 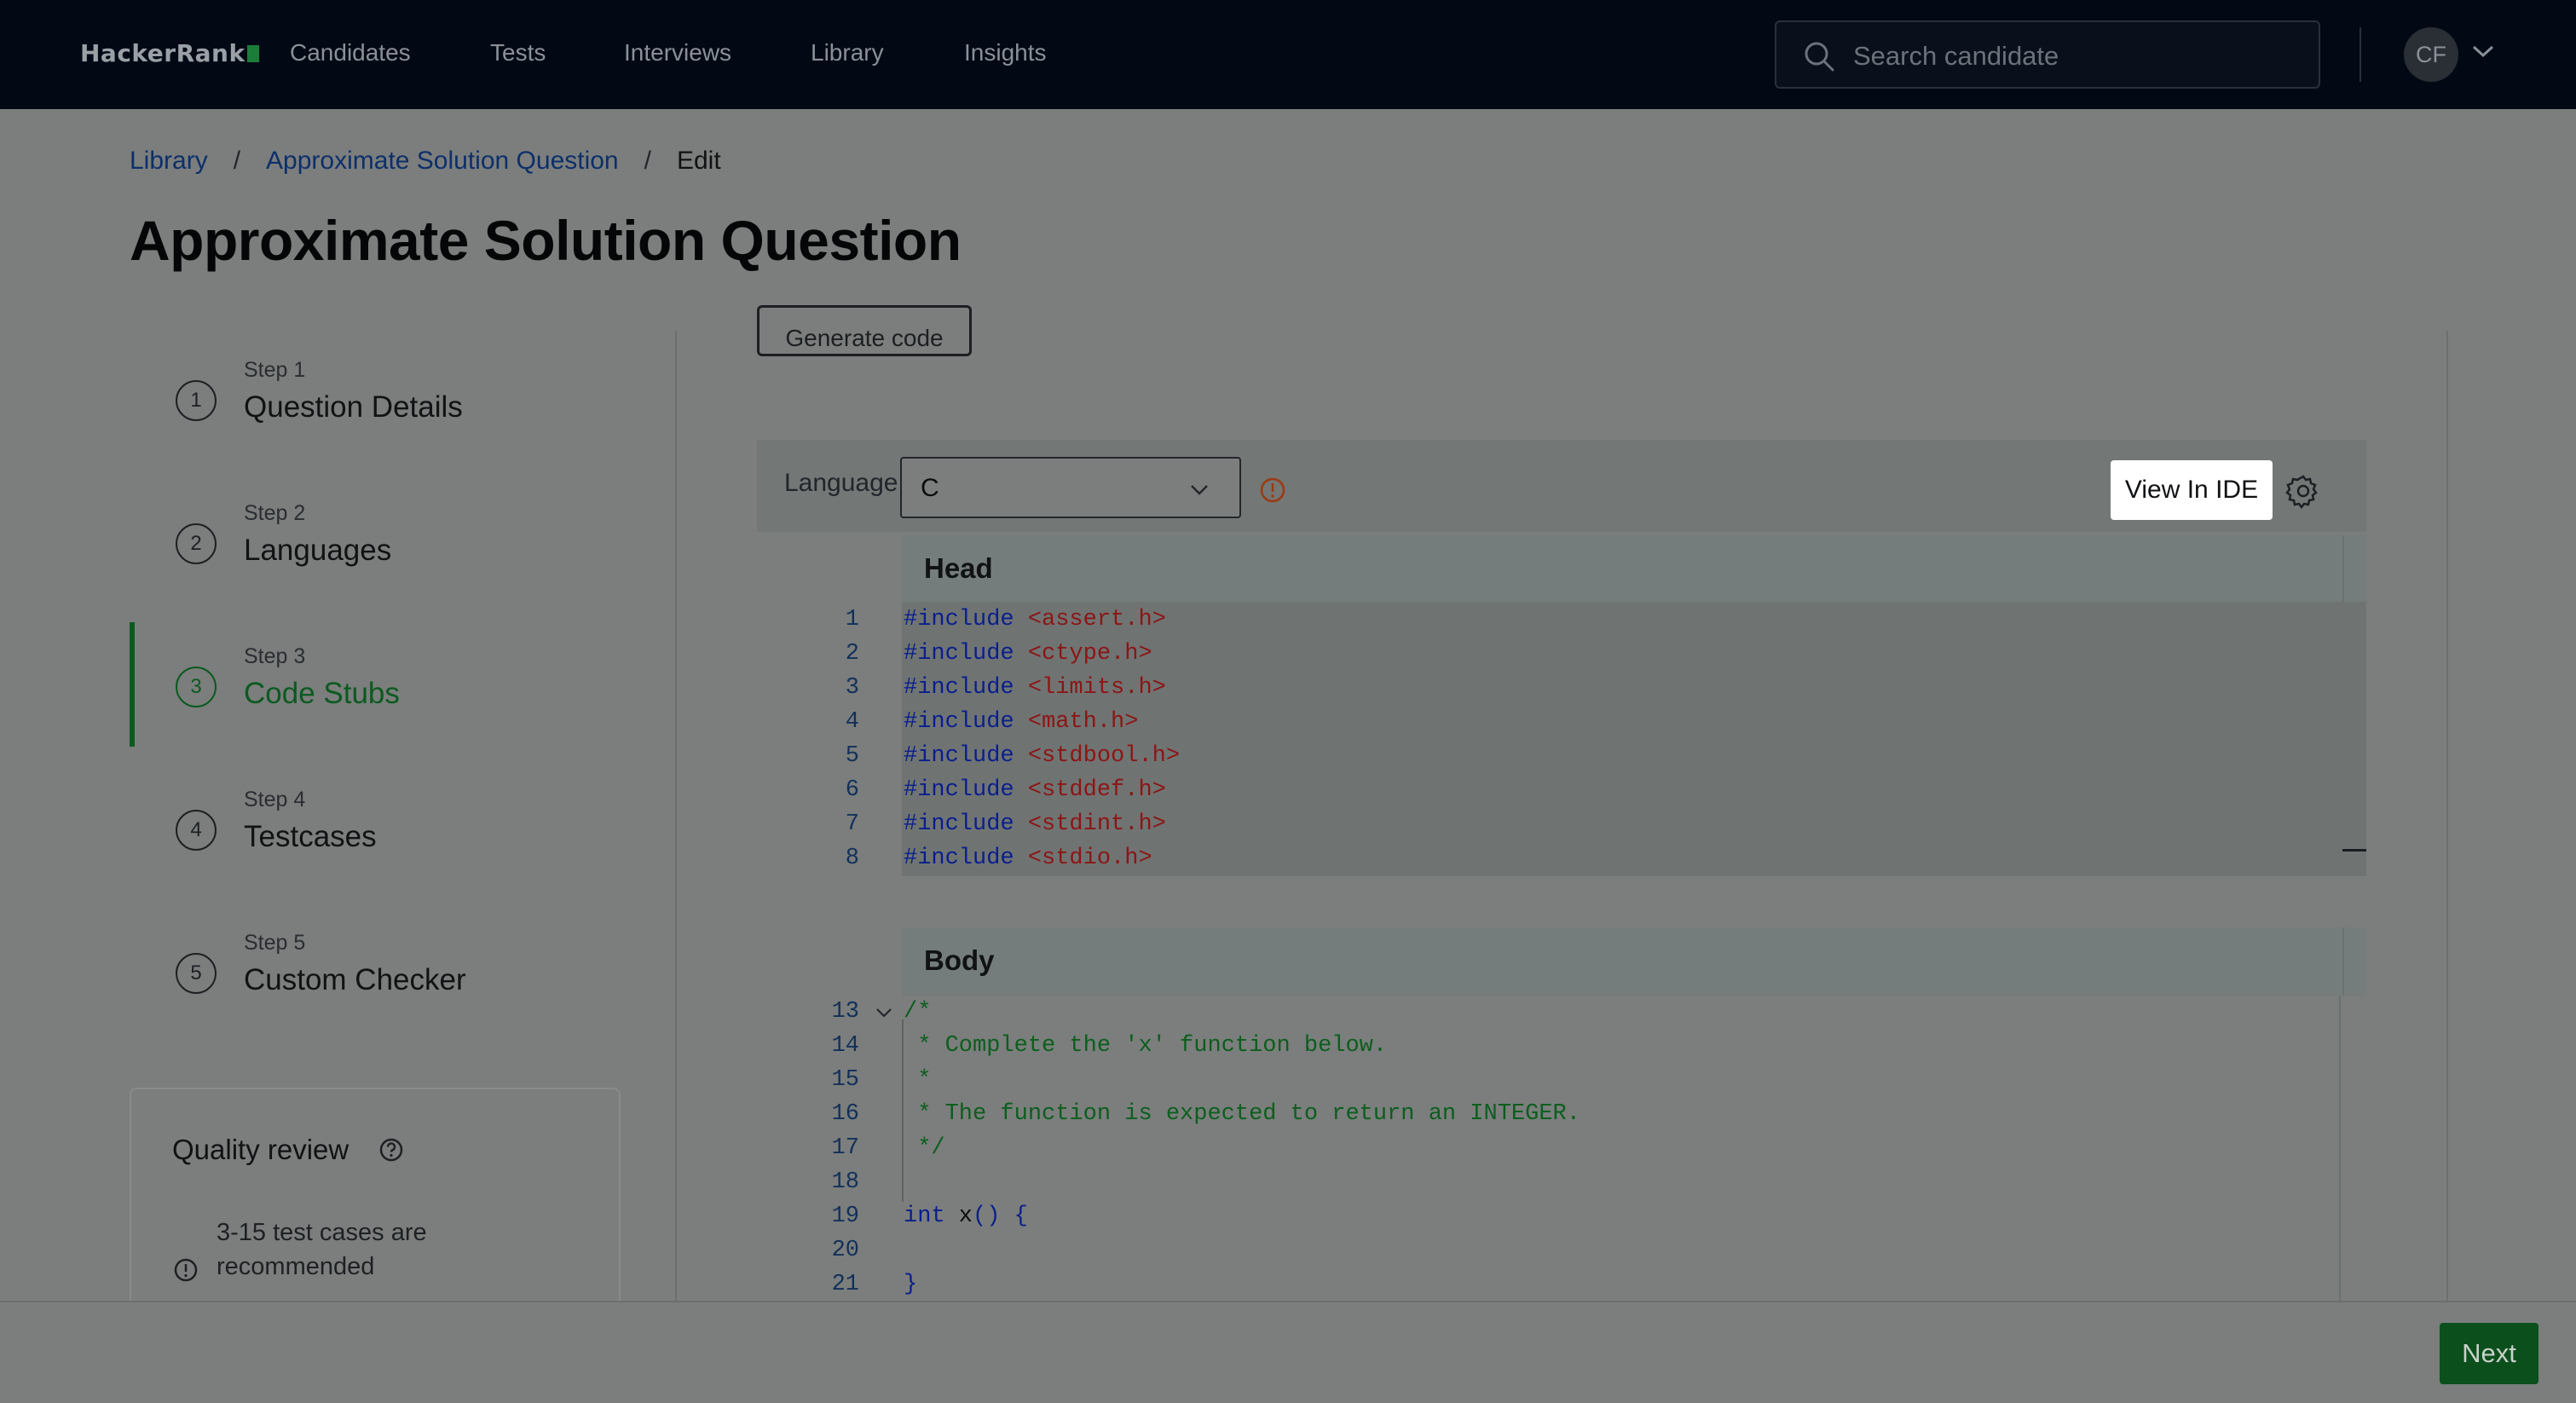 What do you see at coordinates (958, 568) in the screenshot?
I see `head-section-title: Head` at bounding box center [958, 568].